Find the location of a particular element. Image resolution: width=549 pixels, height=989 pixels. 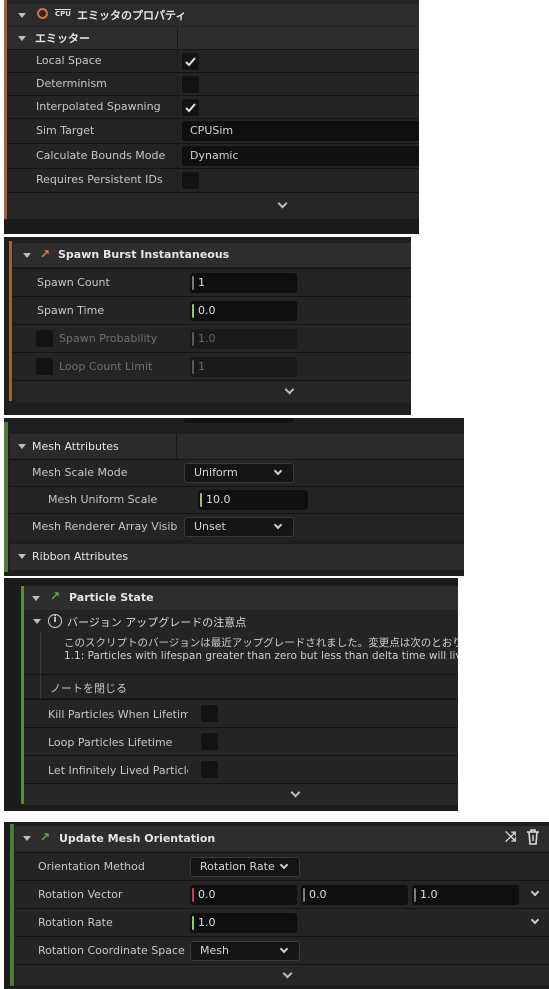

property-row-mesh-scale-mode: Mesh Scale Mode Uniform is located at coordinates (237, 472).